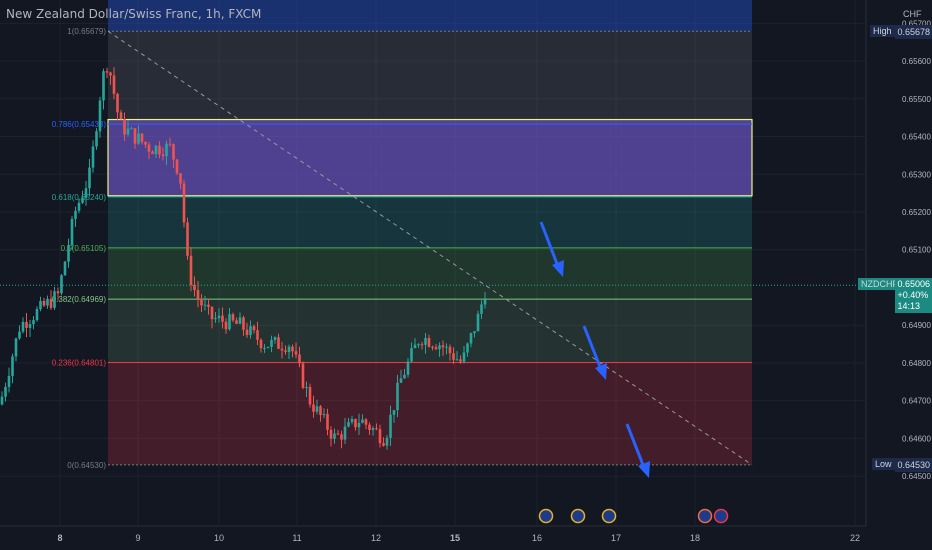  I want to click on fib-label-0.236: 0.236(0.64801), so click(79, 363).